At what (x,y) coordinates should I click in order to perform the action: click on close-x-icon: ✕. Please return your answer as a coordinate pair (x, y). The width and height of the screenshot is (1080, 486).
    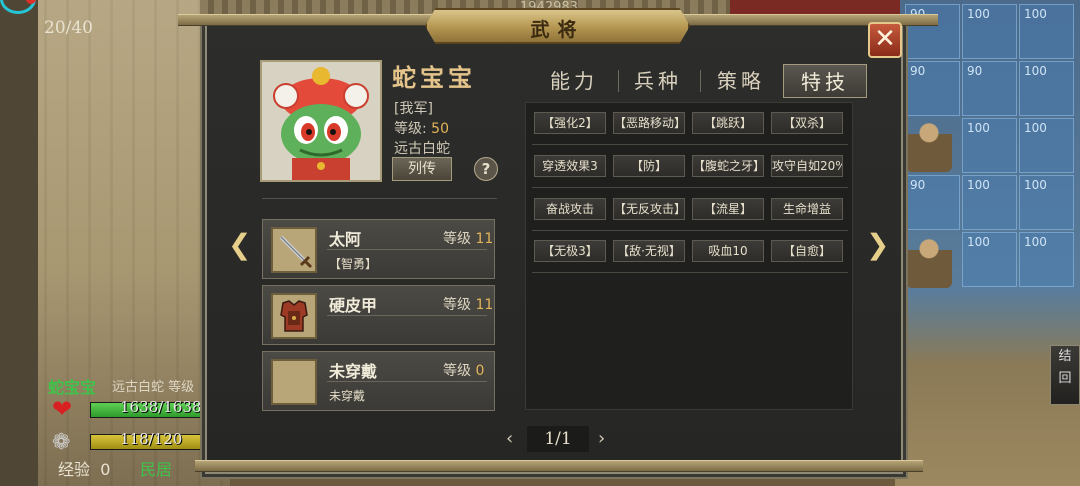
    Looking at the image, I should click on (885, 39).